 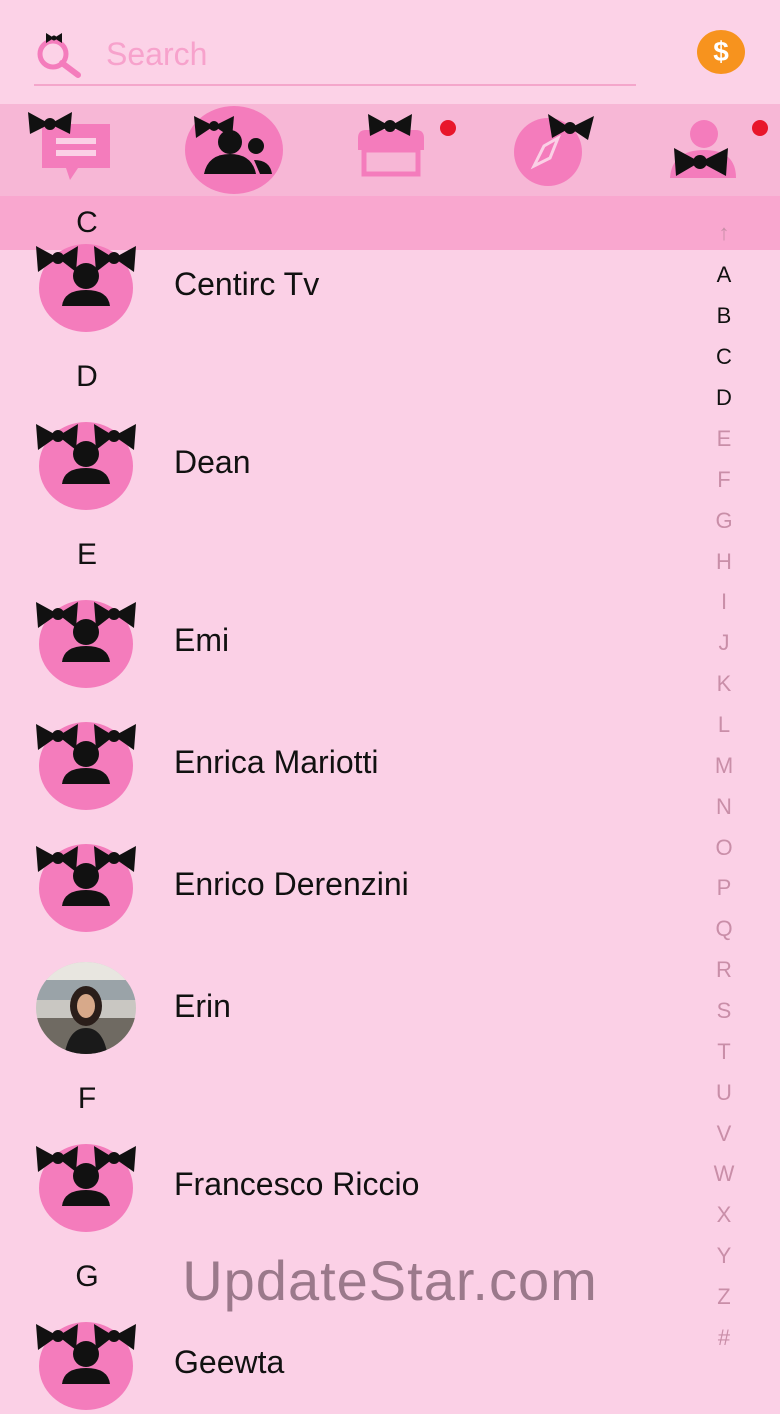 What do you see at coordinates (724, 398) in the screenshot?
I see `index-letter: D` at bounding box center [724, 398].